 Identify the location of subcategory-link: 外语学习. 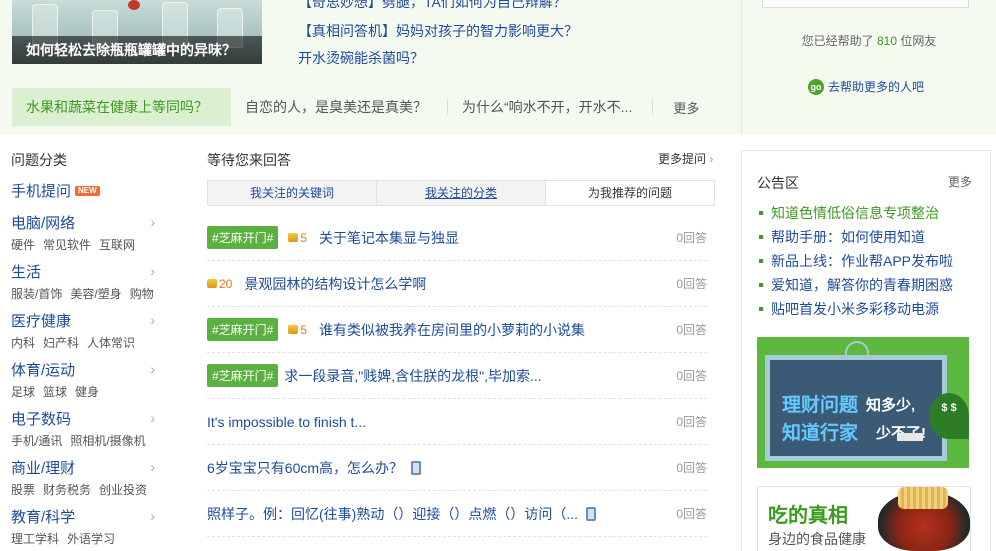
(91, 539).